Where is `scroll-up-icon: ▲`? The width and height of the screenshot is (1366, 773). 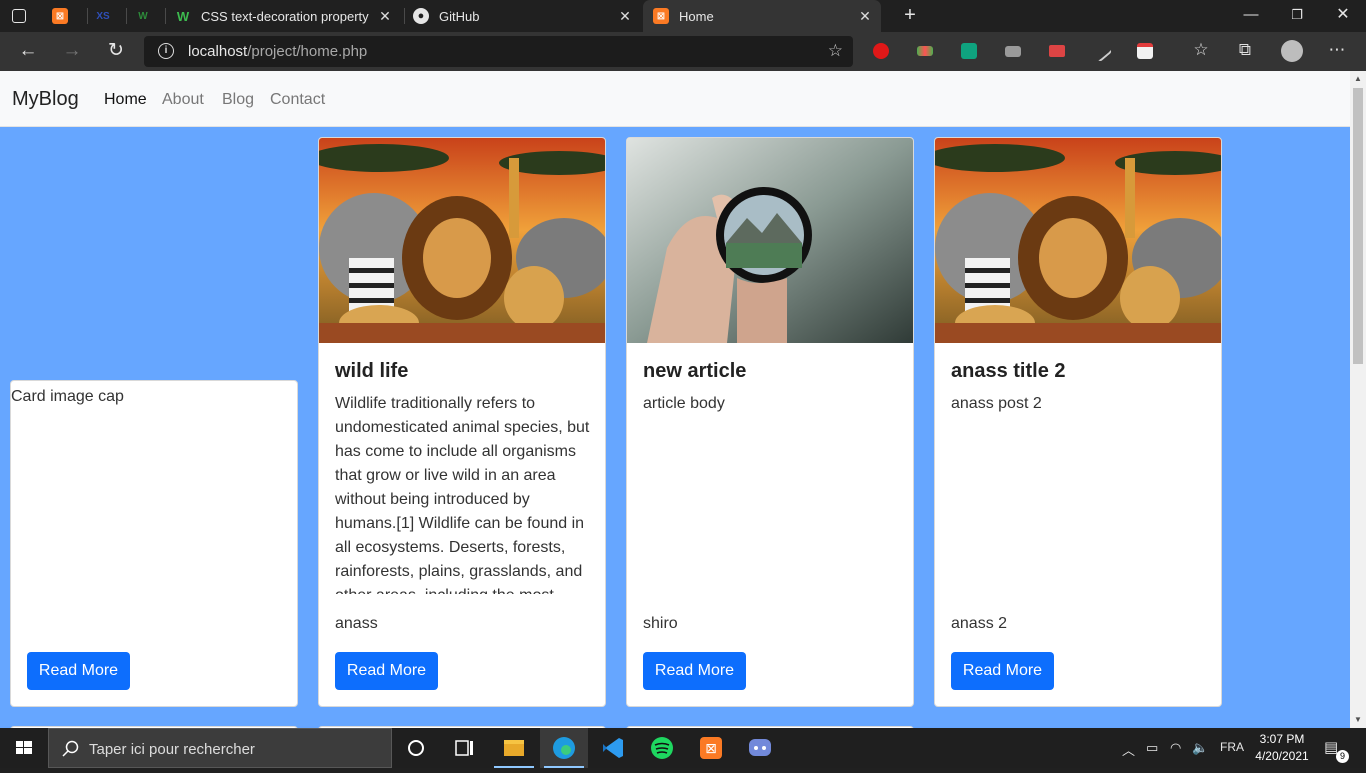
scroll-up-icon: ▲ is located at coordinates (1358, 79).